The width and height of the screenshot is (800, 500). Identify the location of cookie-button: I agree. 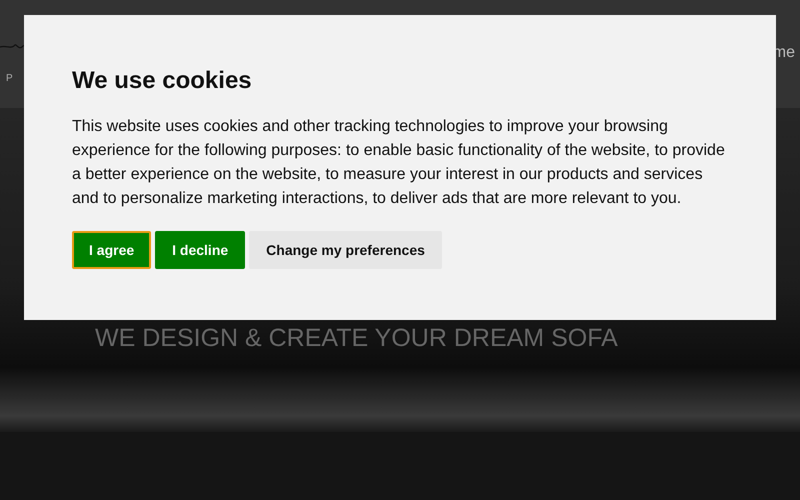
(112, 250).